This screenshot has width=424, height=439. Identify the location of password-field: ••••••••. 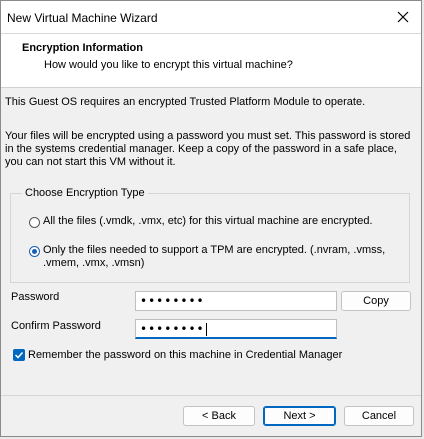
(236, 301).